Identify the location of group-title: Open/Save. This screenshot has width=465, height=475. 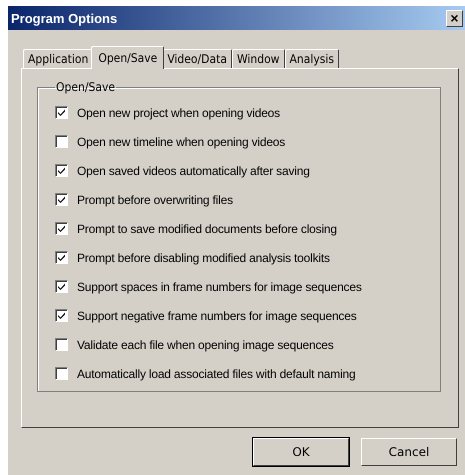
(85, 87).